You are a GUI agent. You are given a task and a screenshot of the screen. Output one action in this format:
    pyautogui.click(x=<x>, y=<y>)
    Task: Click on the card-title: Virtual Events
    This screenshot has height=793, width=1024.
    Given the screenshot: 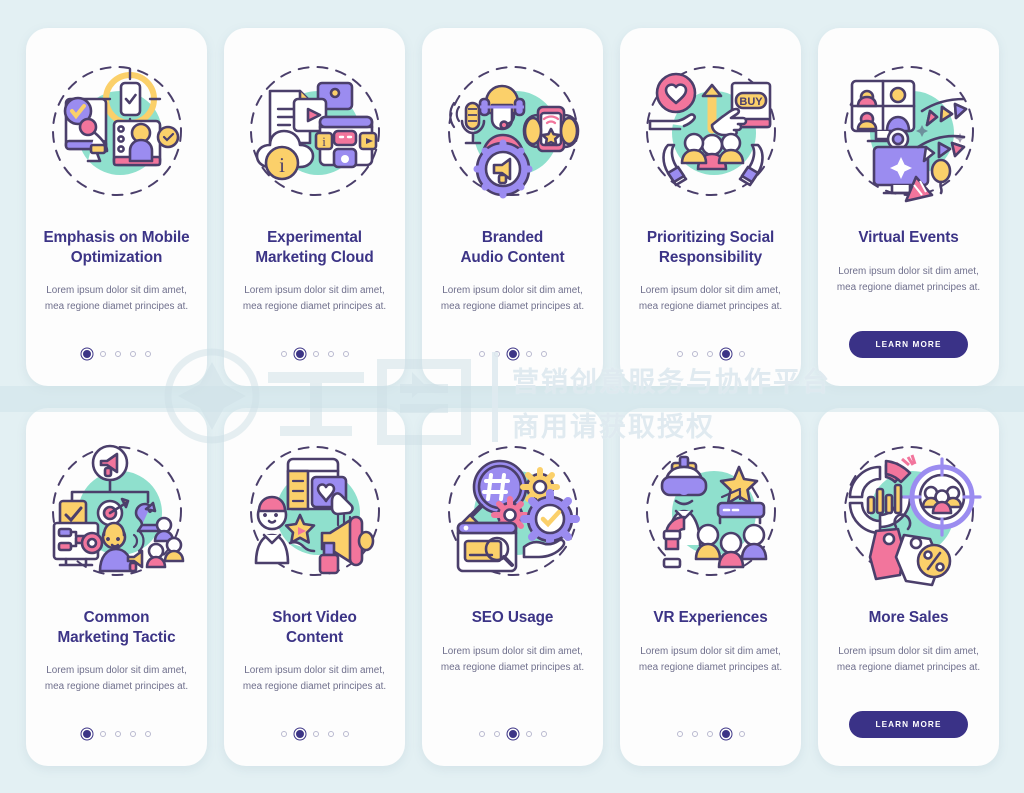 What is the action you would take?
    pyautogui.click(x=908, y=237)
    